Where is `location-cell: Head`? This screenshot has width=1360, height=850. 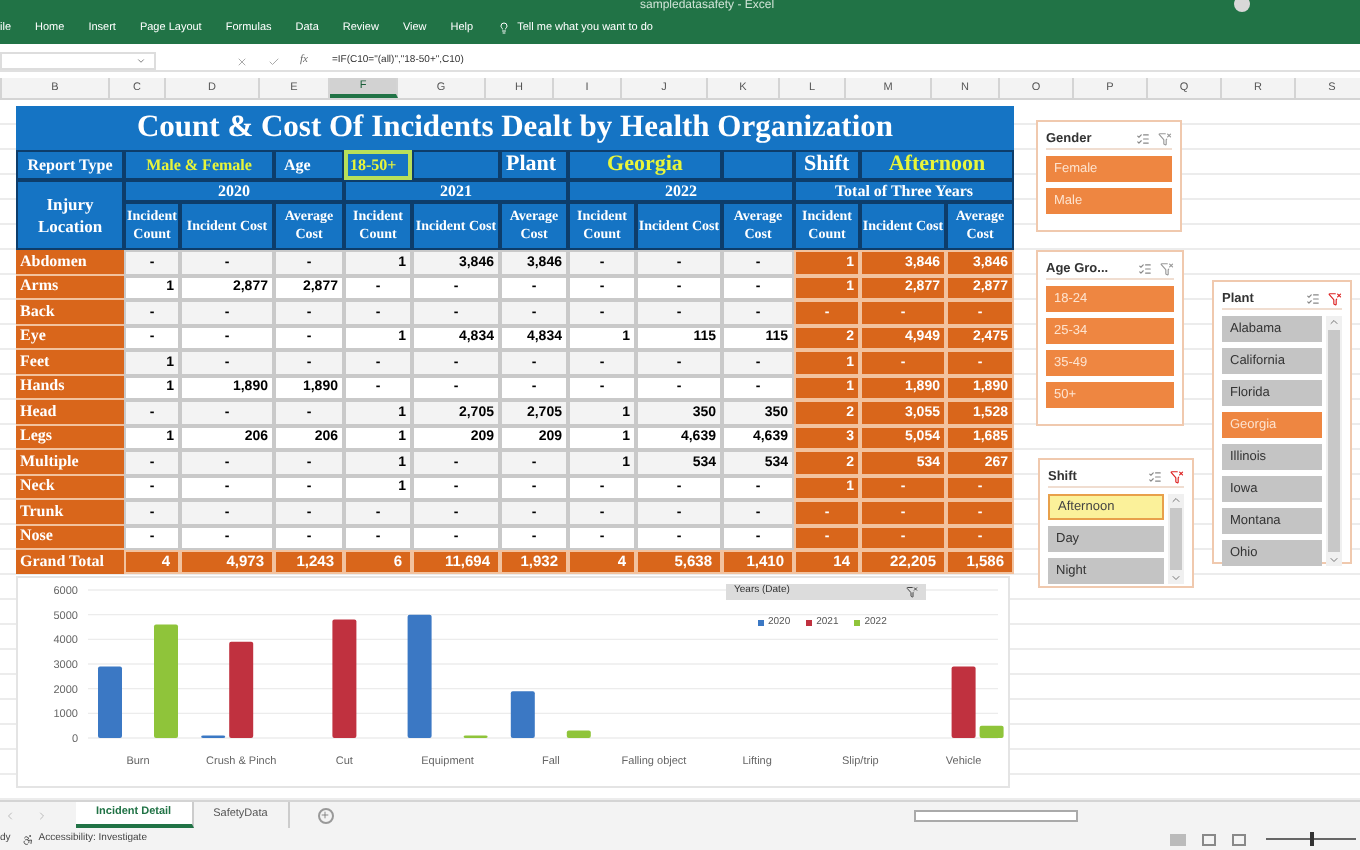 location-cell: Head is located at coordinates (70, 412).